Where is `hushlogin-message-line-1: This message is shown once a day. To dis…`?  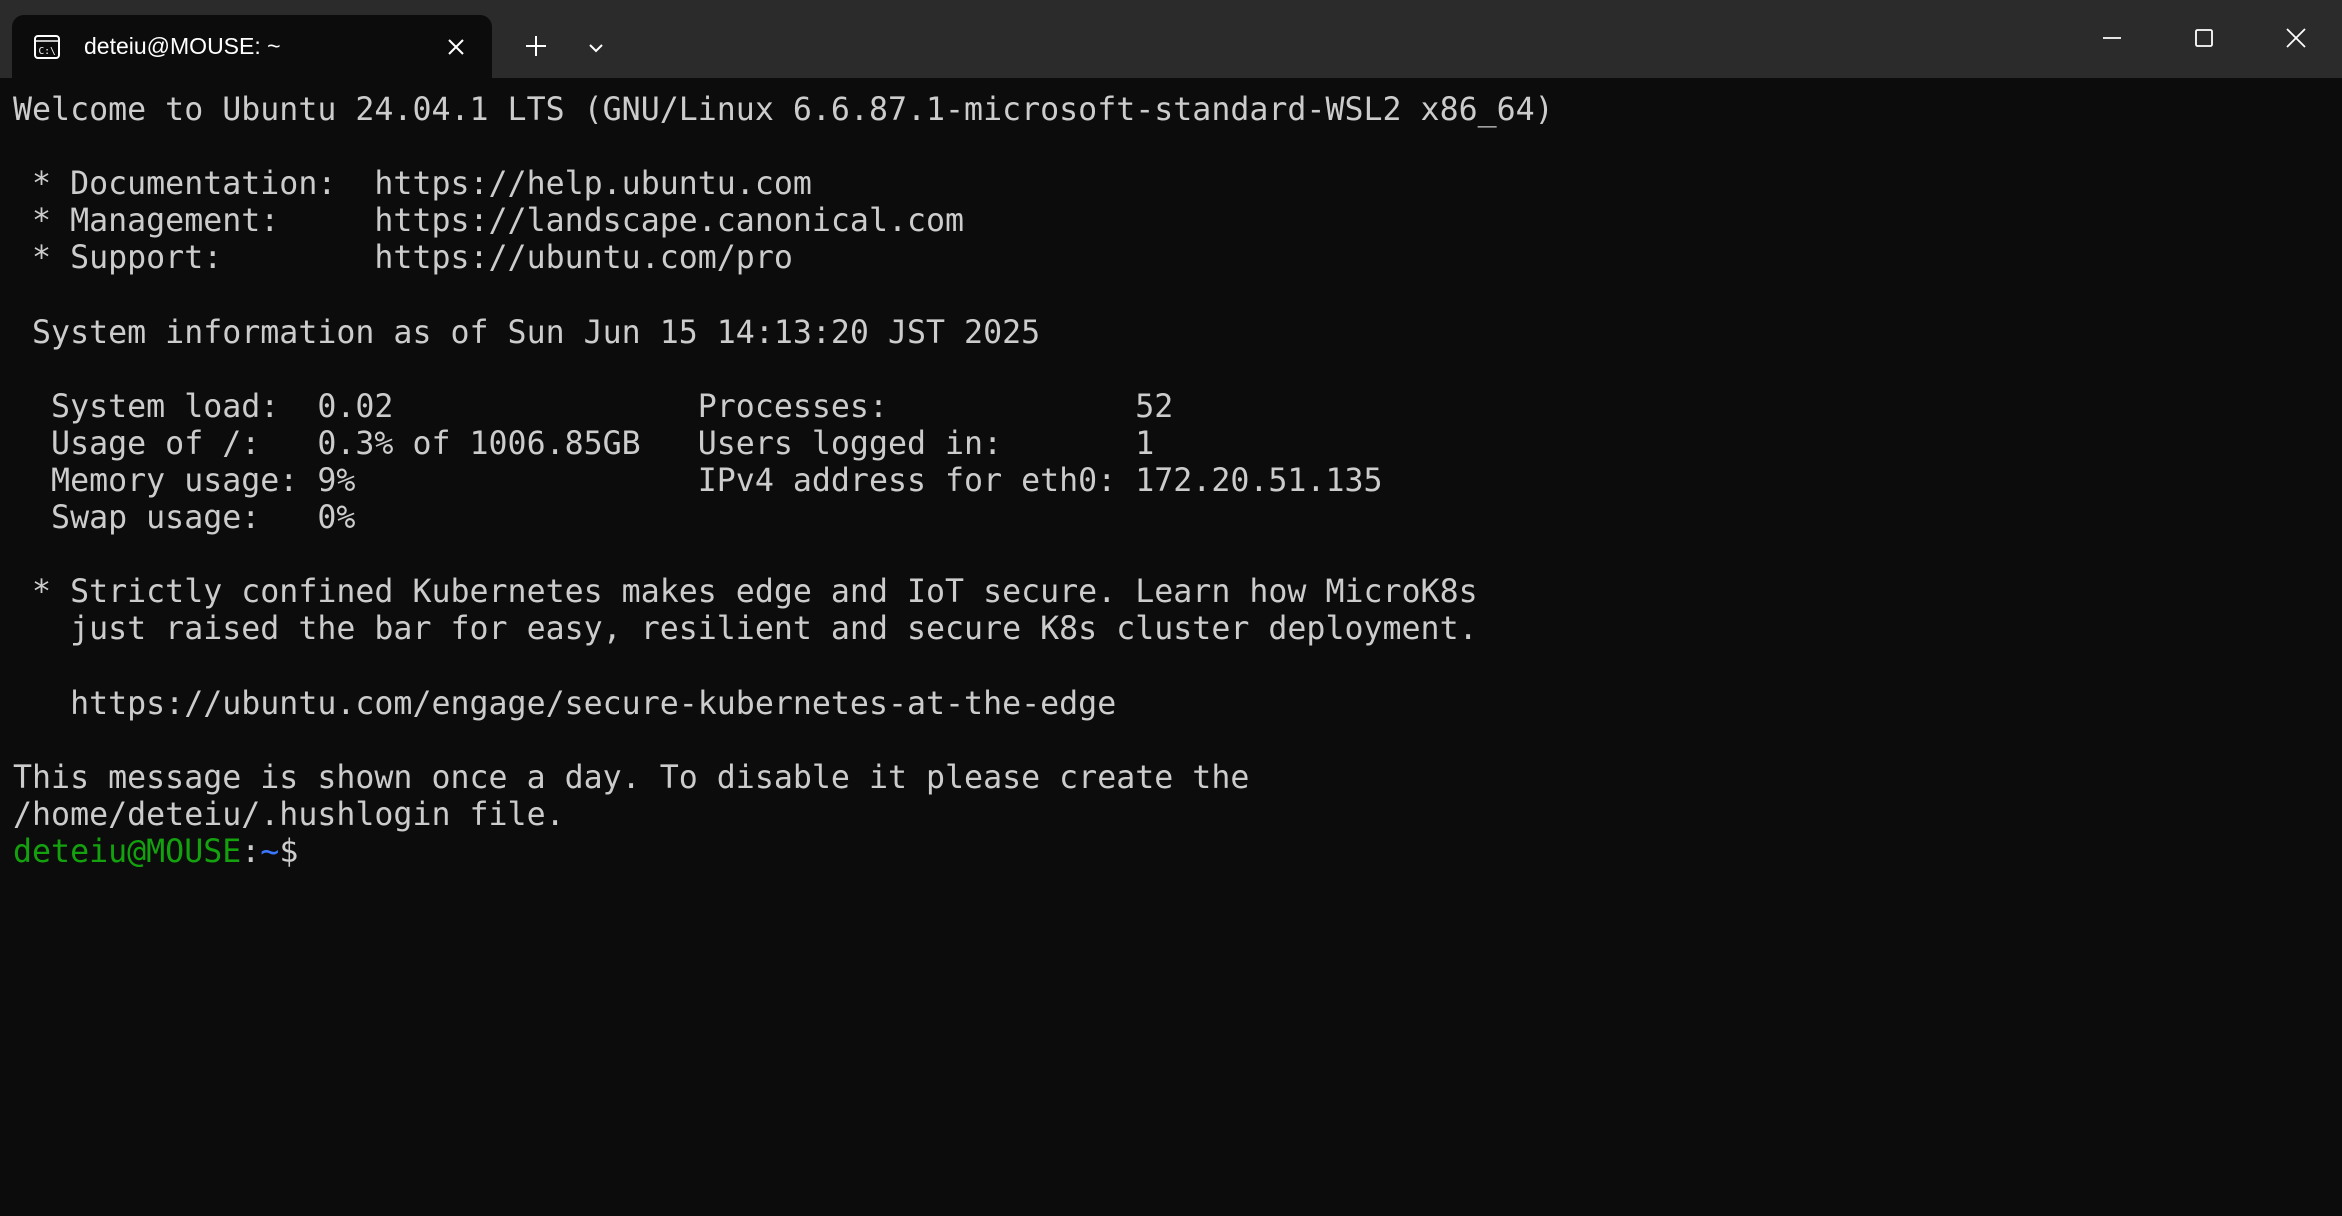 hushlogin-message-line-1: This message is shown once a day. To dis… is located at coordinates (631, 777).